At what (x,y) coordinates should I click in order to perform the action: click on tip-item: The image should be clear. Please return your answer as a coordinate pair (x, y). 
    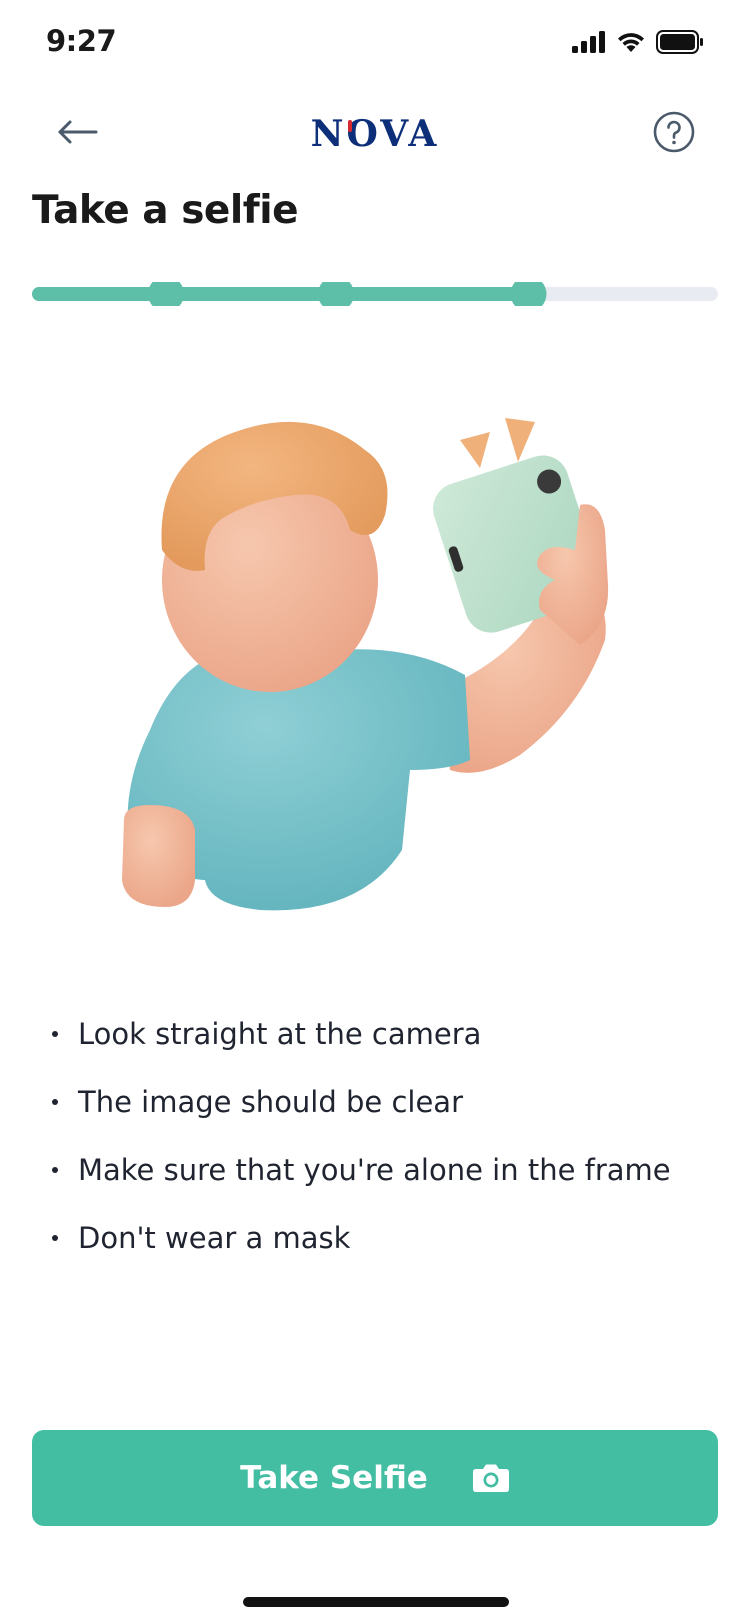
    Looking at the image, I should click on (359, 1102).